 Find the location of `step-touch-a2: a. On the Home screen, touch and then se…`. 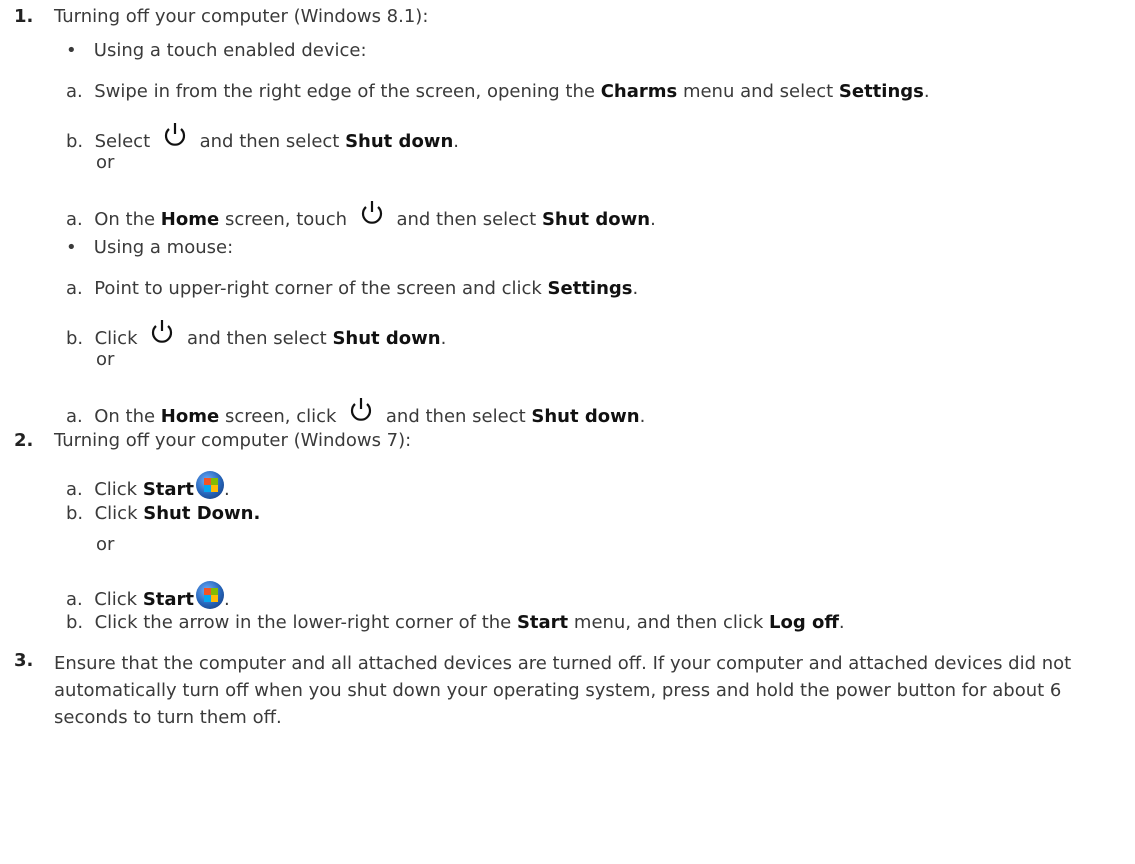

step-touch-a2: a. On the Home screen, touch and then se… is located at coordinates (361, 215).